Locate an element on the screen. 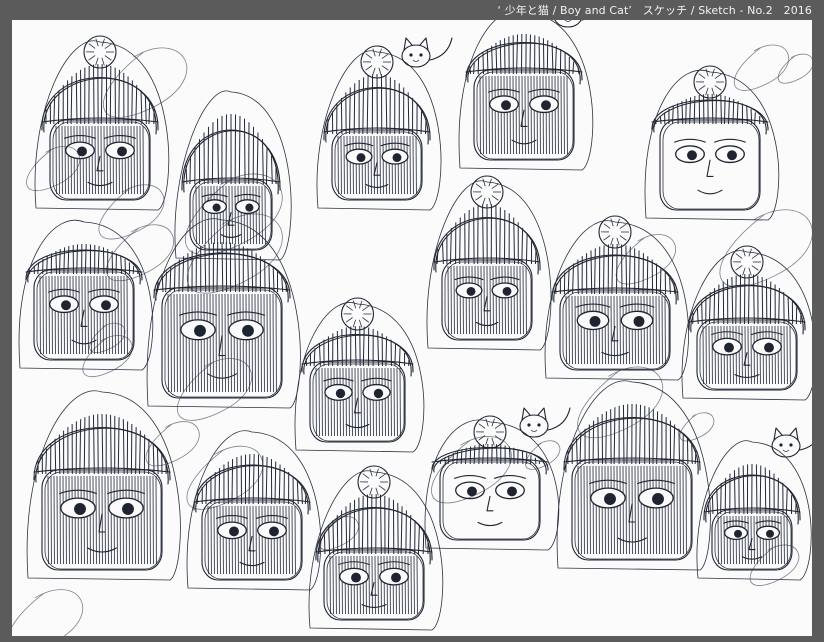 Image resolution: width=824 pixels, height=642 pixels. caption-label-ja: スケッチ is located at coordinates (665, 10).